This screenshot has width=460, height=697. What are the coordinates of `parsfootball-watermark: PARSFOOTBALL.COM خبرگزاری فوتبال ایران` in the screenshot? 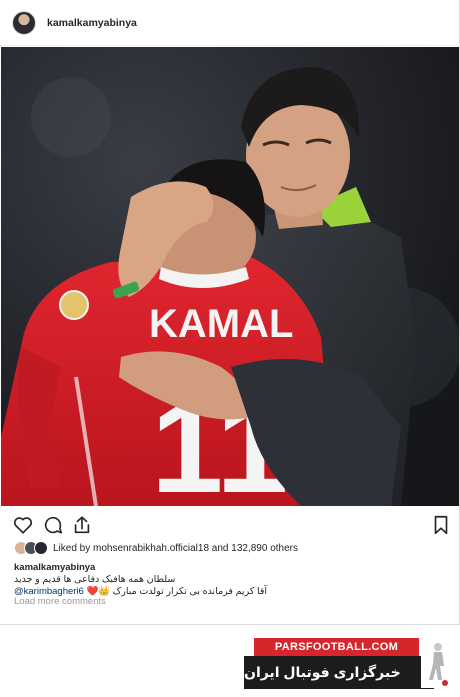 It's located at (348, 663).